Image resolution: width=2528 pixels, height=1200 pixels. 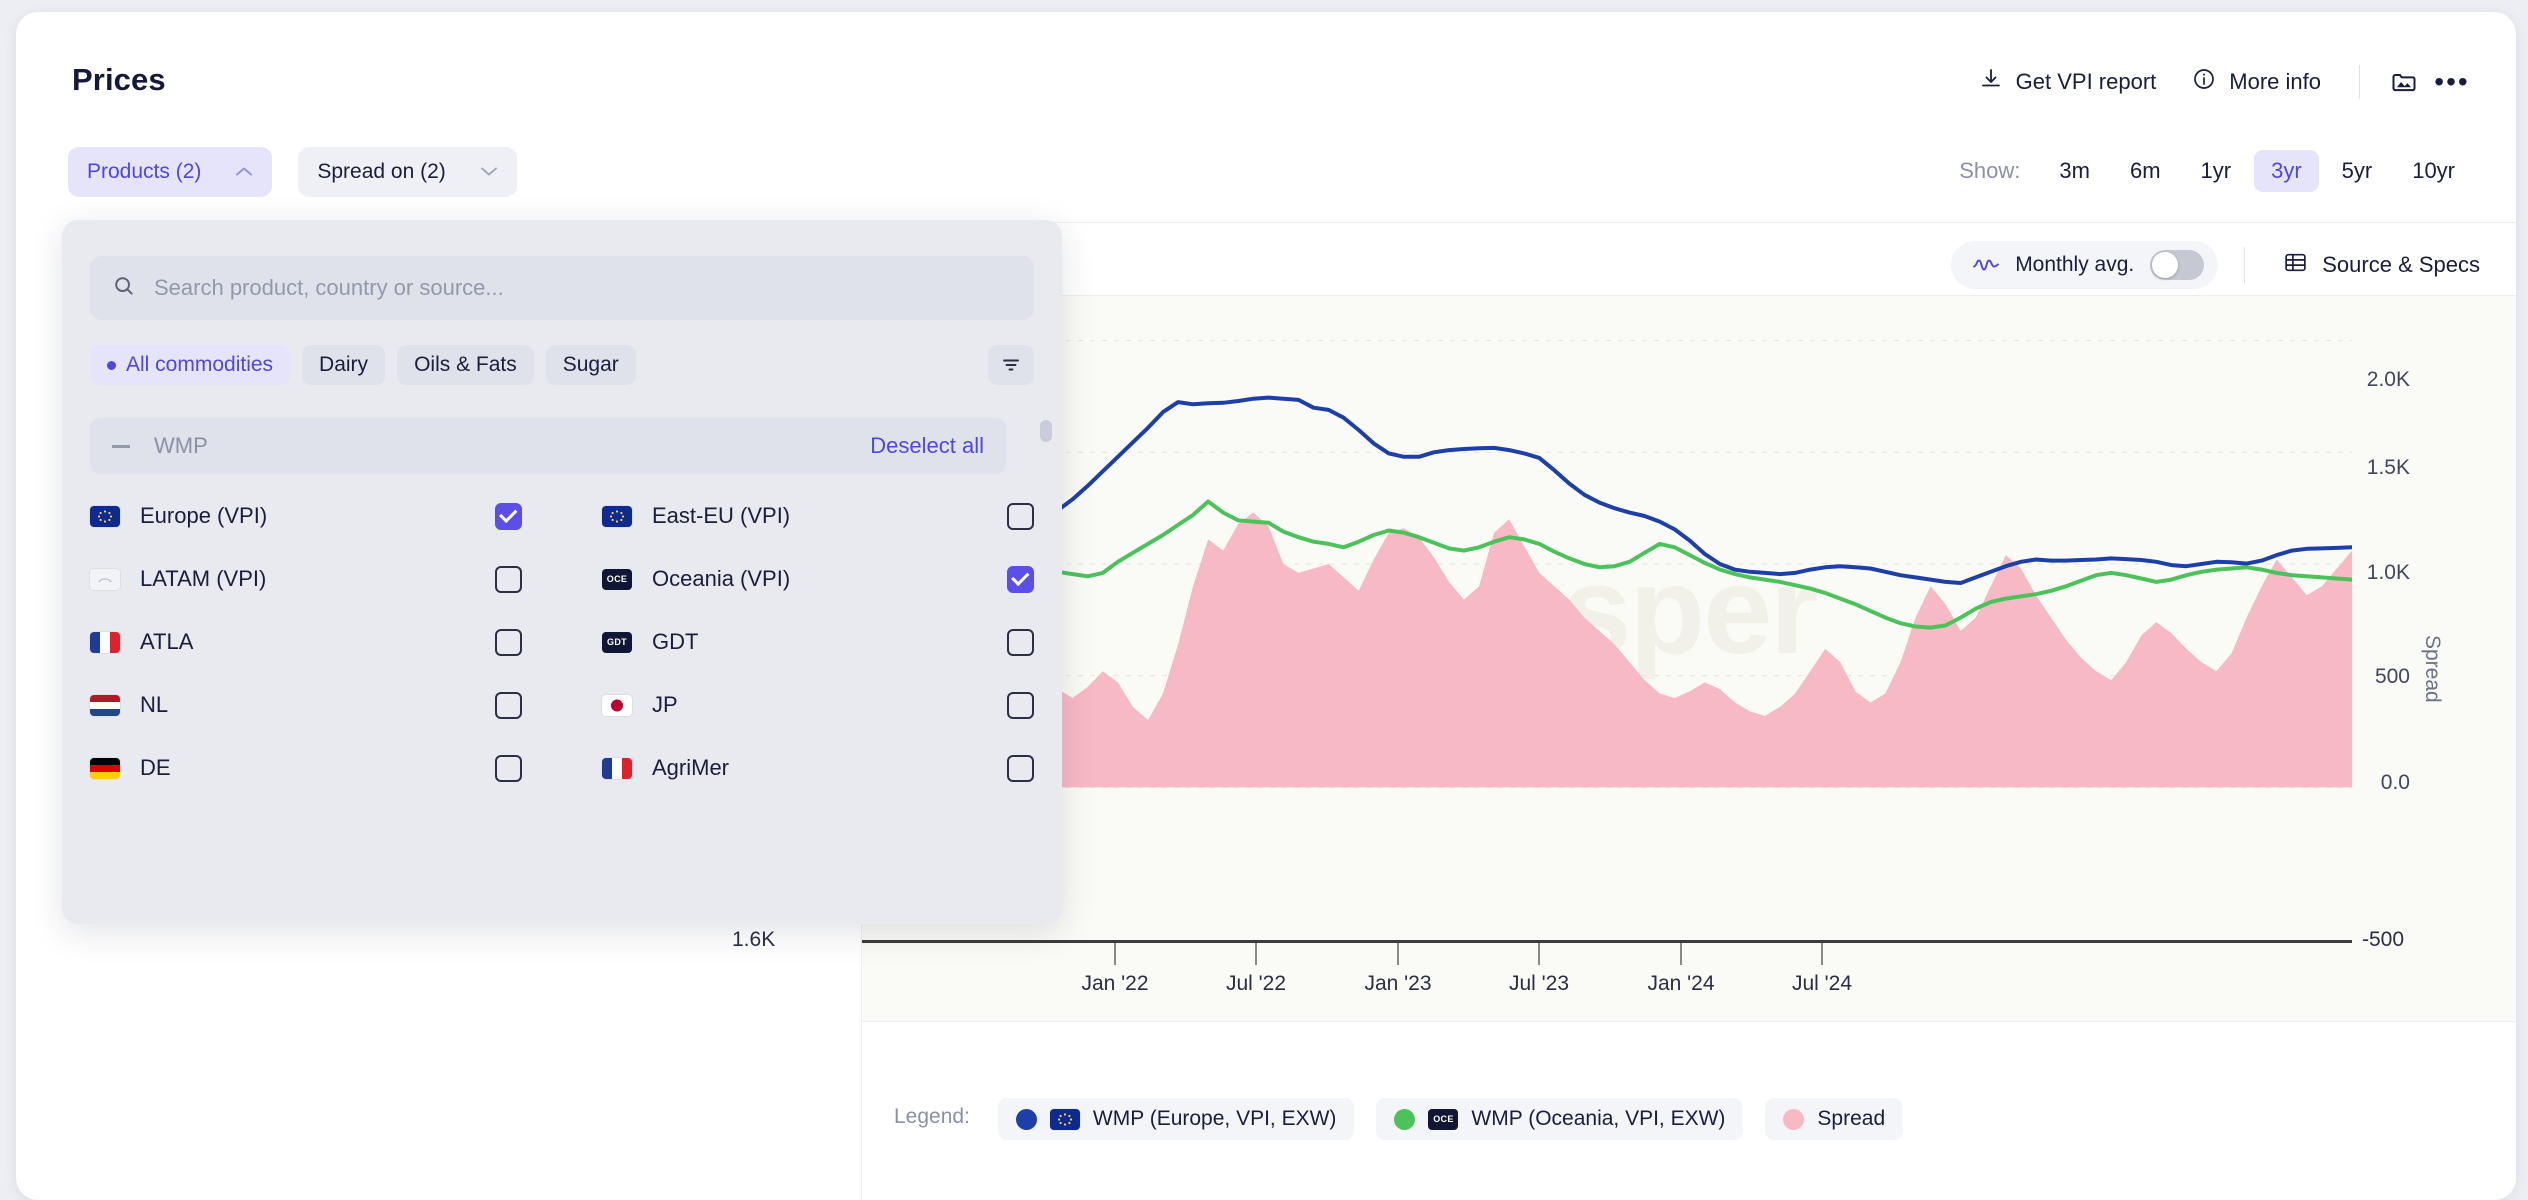 I want to click on y-tick-2000: 2.0K, so click(x=2388, y=379).